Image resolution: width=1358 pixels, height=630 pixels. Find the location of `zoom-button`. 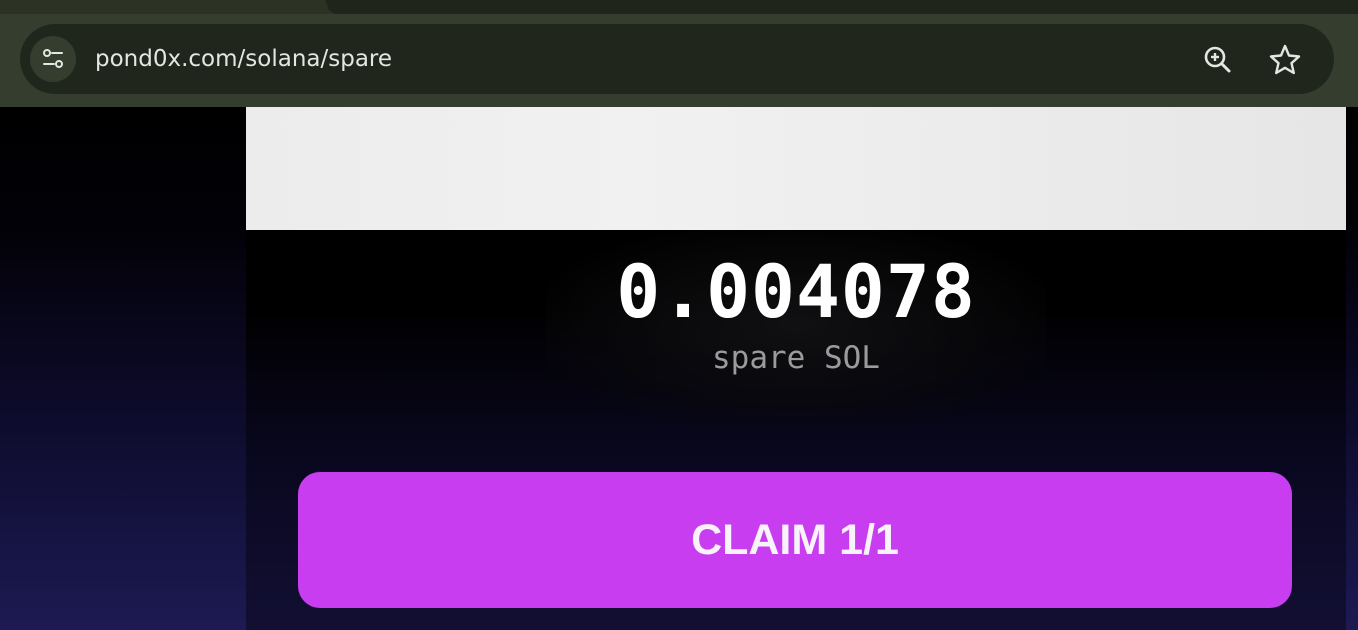

zoom-button is located at coordinates (1218, 60).